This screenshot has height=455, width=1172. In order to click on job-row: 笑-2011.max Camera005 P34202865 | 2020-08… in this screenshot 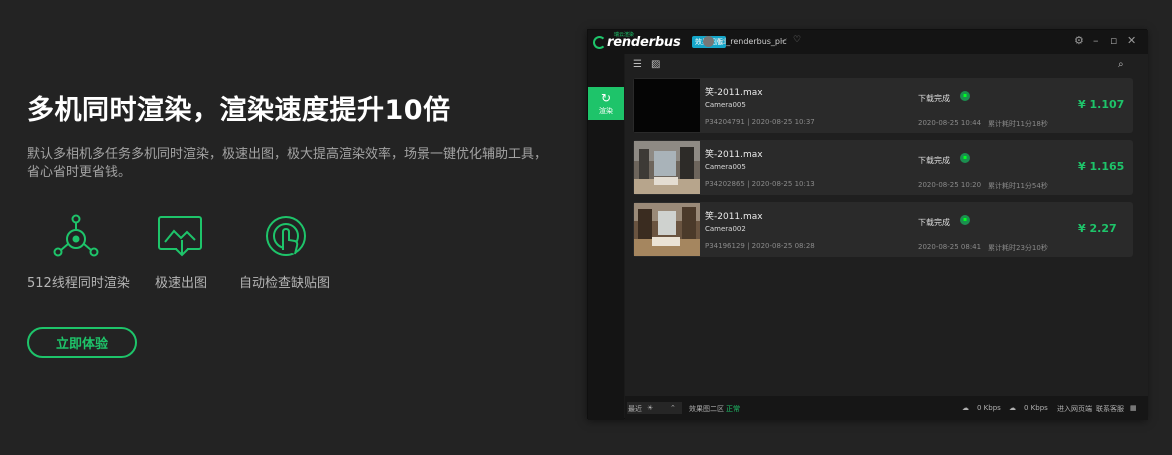, I will do `click(883, 167)`.